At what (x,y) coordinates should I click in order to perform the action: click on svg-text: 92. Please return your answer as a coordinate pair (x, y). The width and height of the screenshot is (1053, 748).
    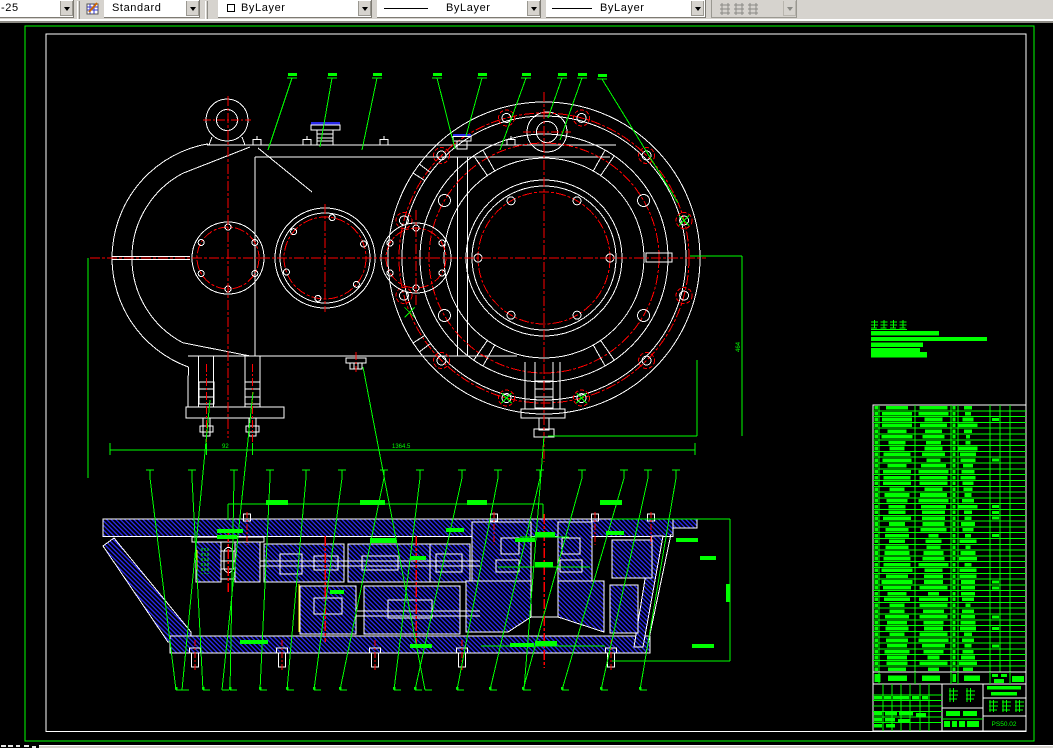
    Looking at the image, I should click on (225, 447).